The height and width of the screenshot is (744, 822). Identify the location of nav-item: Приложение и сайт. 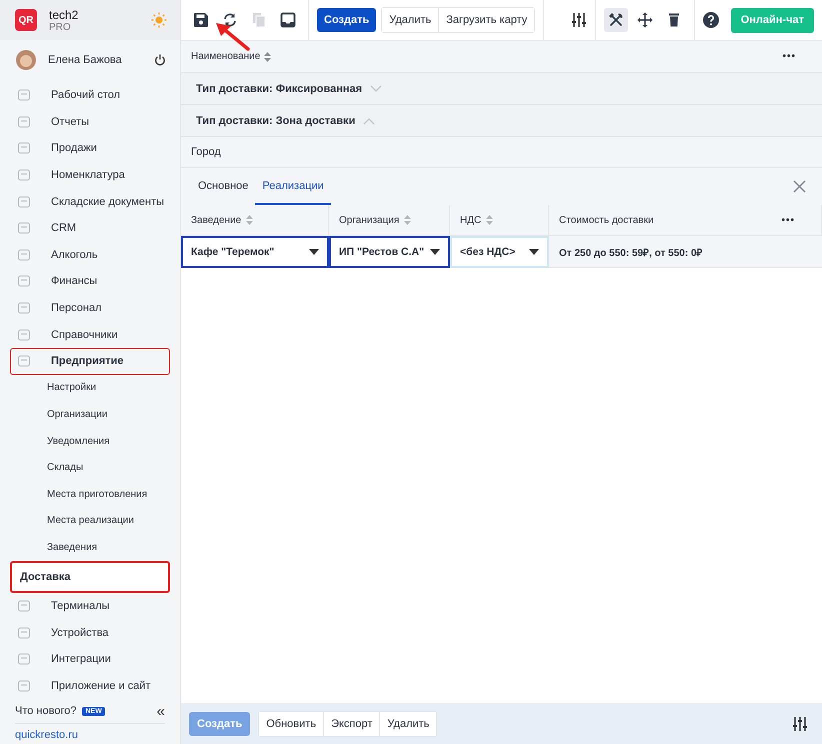
(90, 686).